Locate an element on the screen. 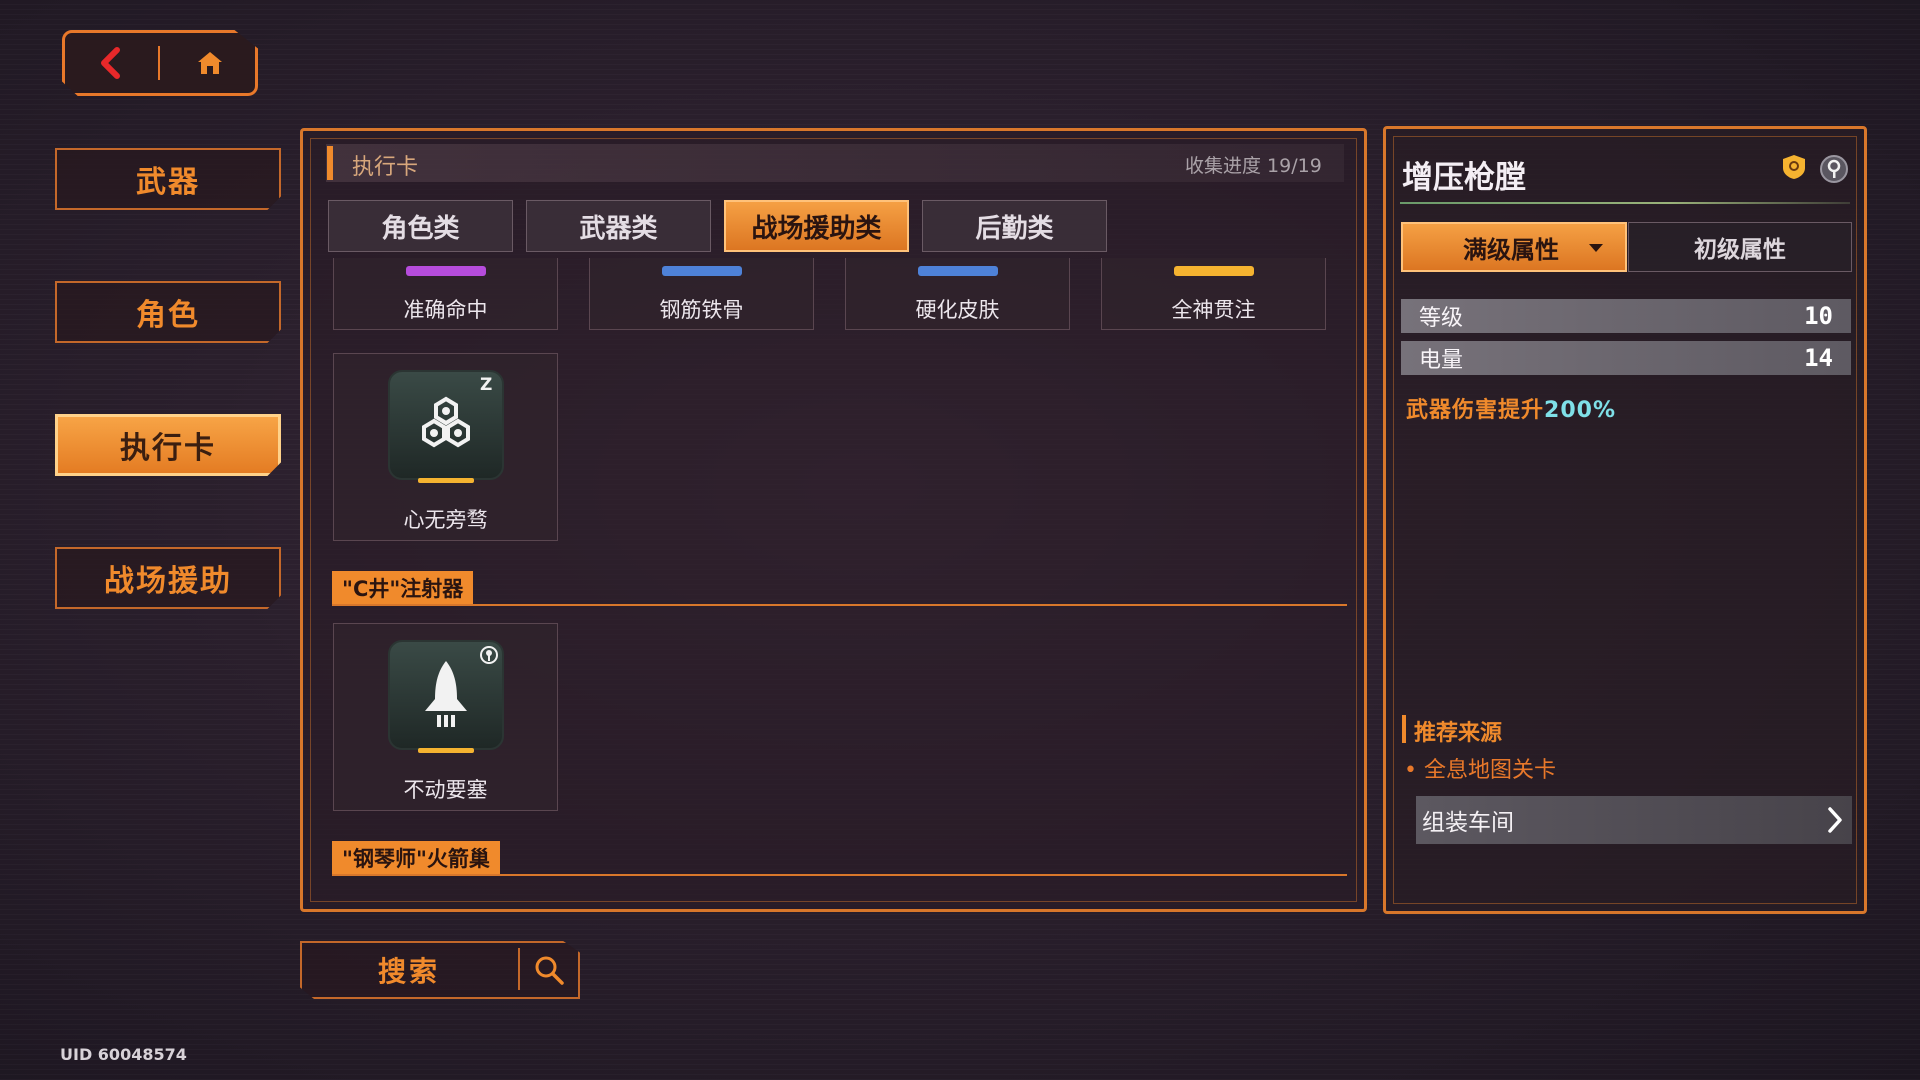 The image size is (1920, 1080). stat-row-energy: 电量 14 is located at coordinates (1626, 358).